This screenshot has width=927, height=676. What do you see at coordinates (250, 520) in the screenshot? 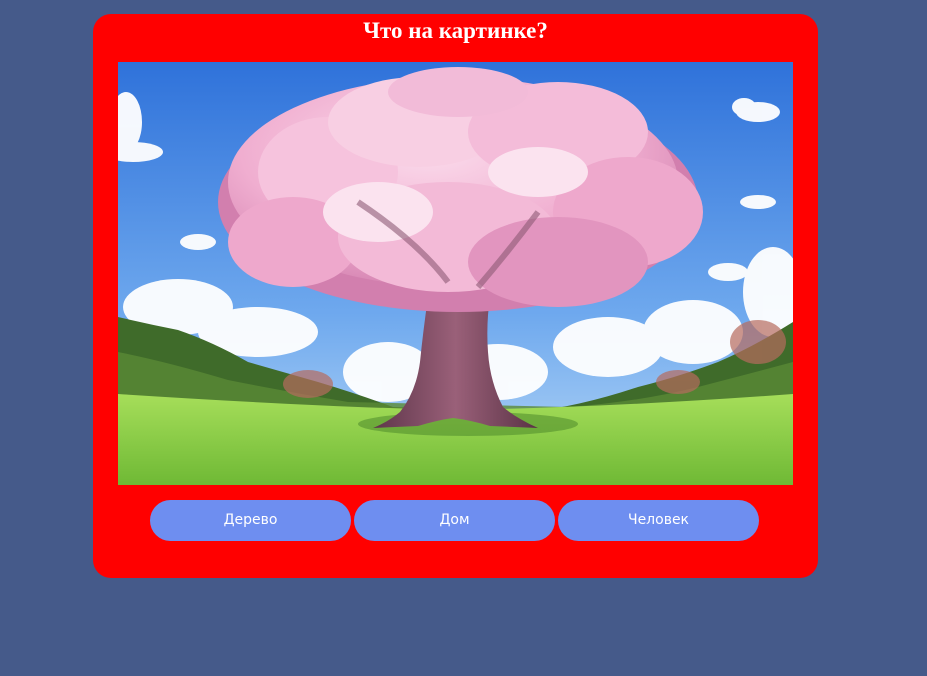
I see `answer-button-tree: Дерево` at bounding box center [250, 520].